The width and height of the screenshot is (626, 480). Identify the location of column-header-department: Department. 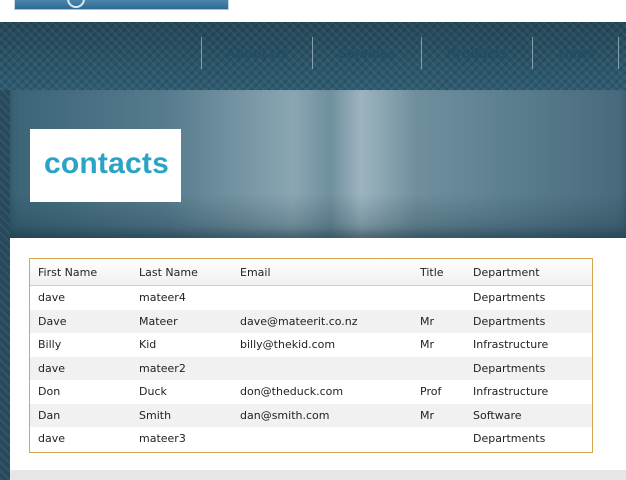
(506, 272).